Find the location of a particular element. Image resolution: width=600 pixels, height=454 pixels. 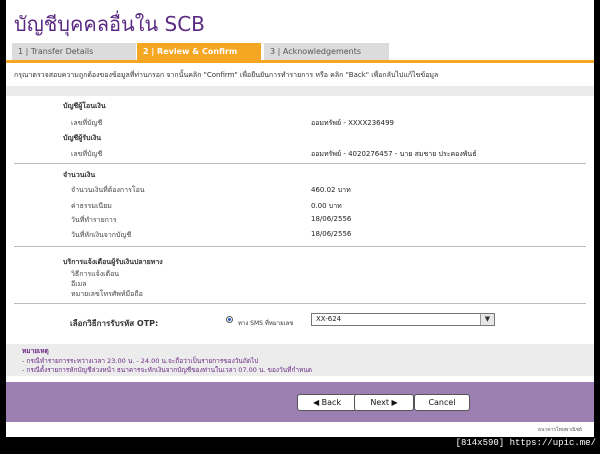

next-button: Next ▶ is located at coordinates (384, 402).